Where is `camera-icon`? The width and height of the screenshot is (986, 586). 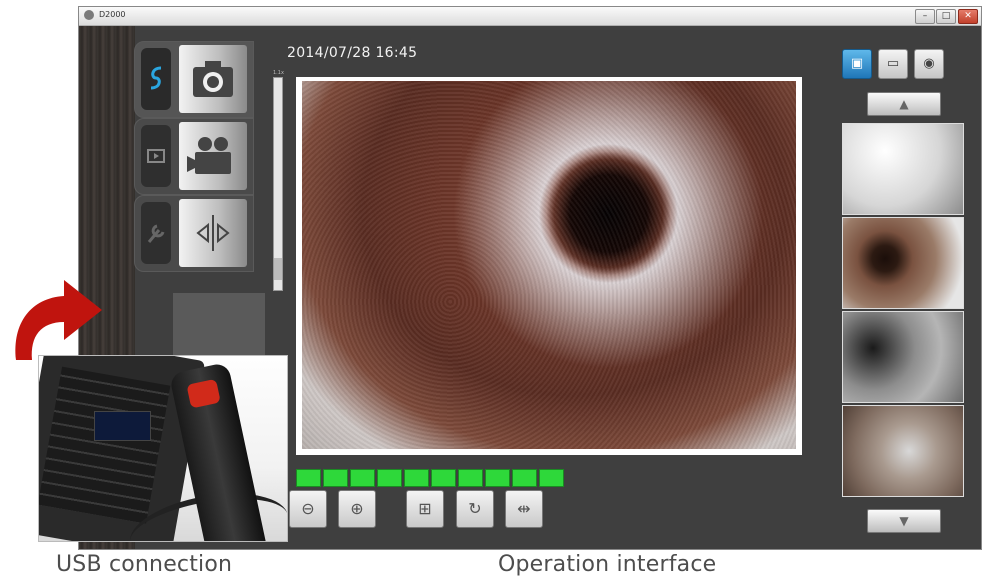
camera-icon is located at coordinates (213, 79).